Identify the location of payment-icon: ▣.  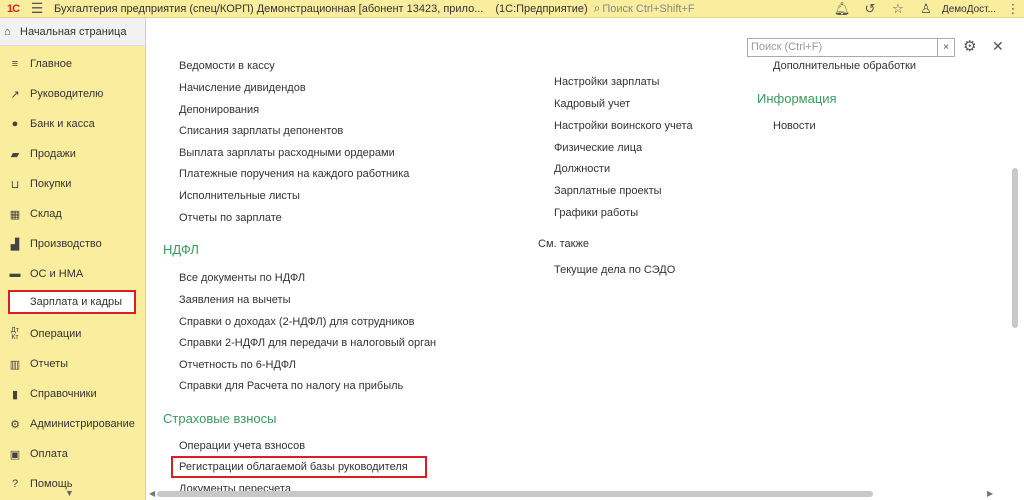
(15, 454).